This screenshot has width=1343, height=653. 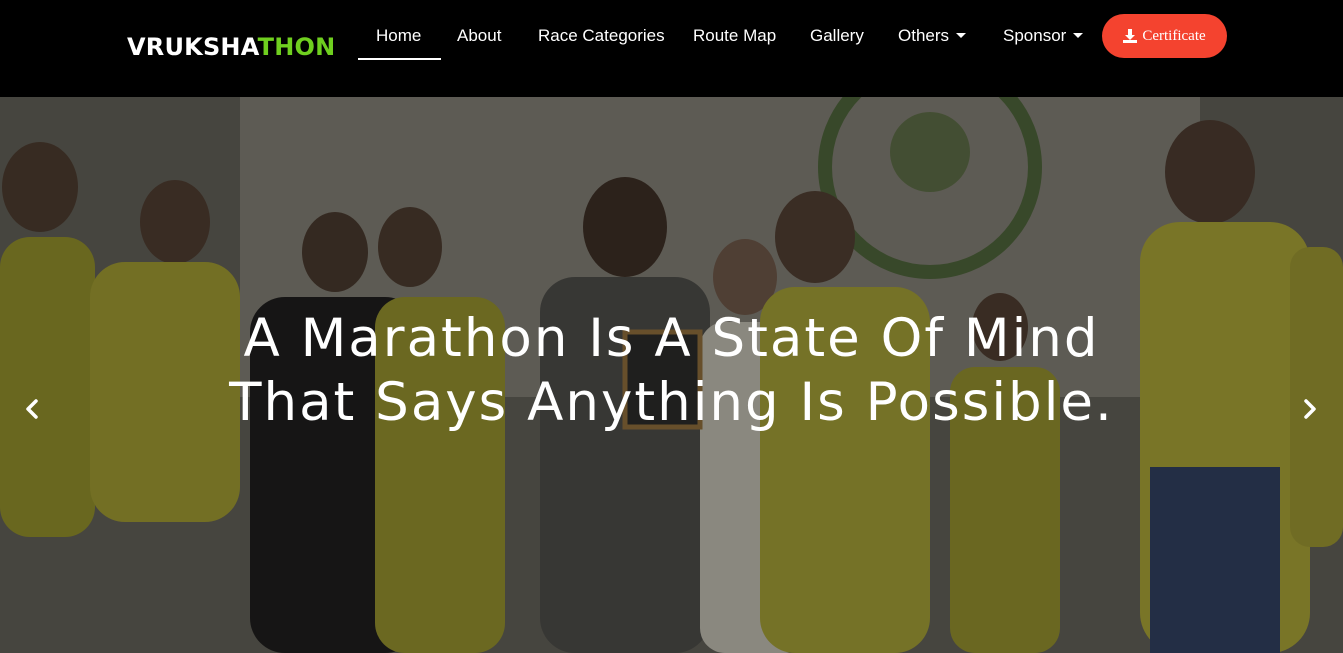 I want to click on download-icon, so click(x=1130, y=36).